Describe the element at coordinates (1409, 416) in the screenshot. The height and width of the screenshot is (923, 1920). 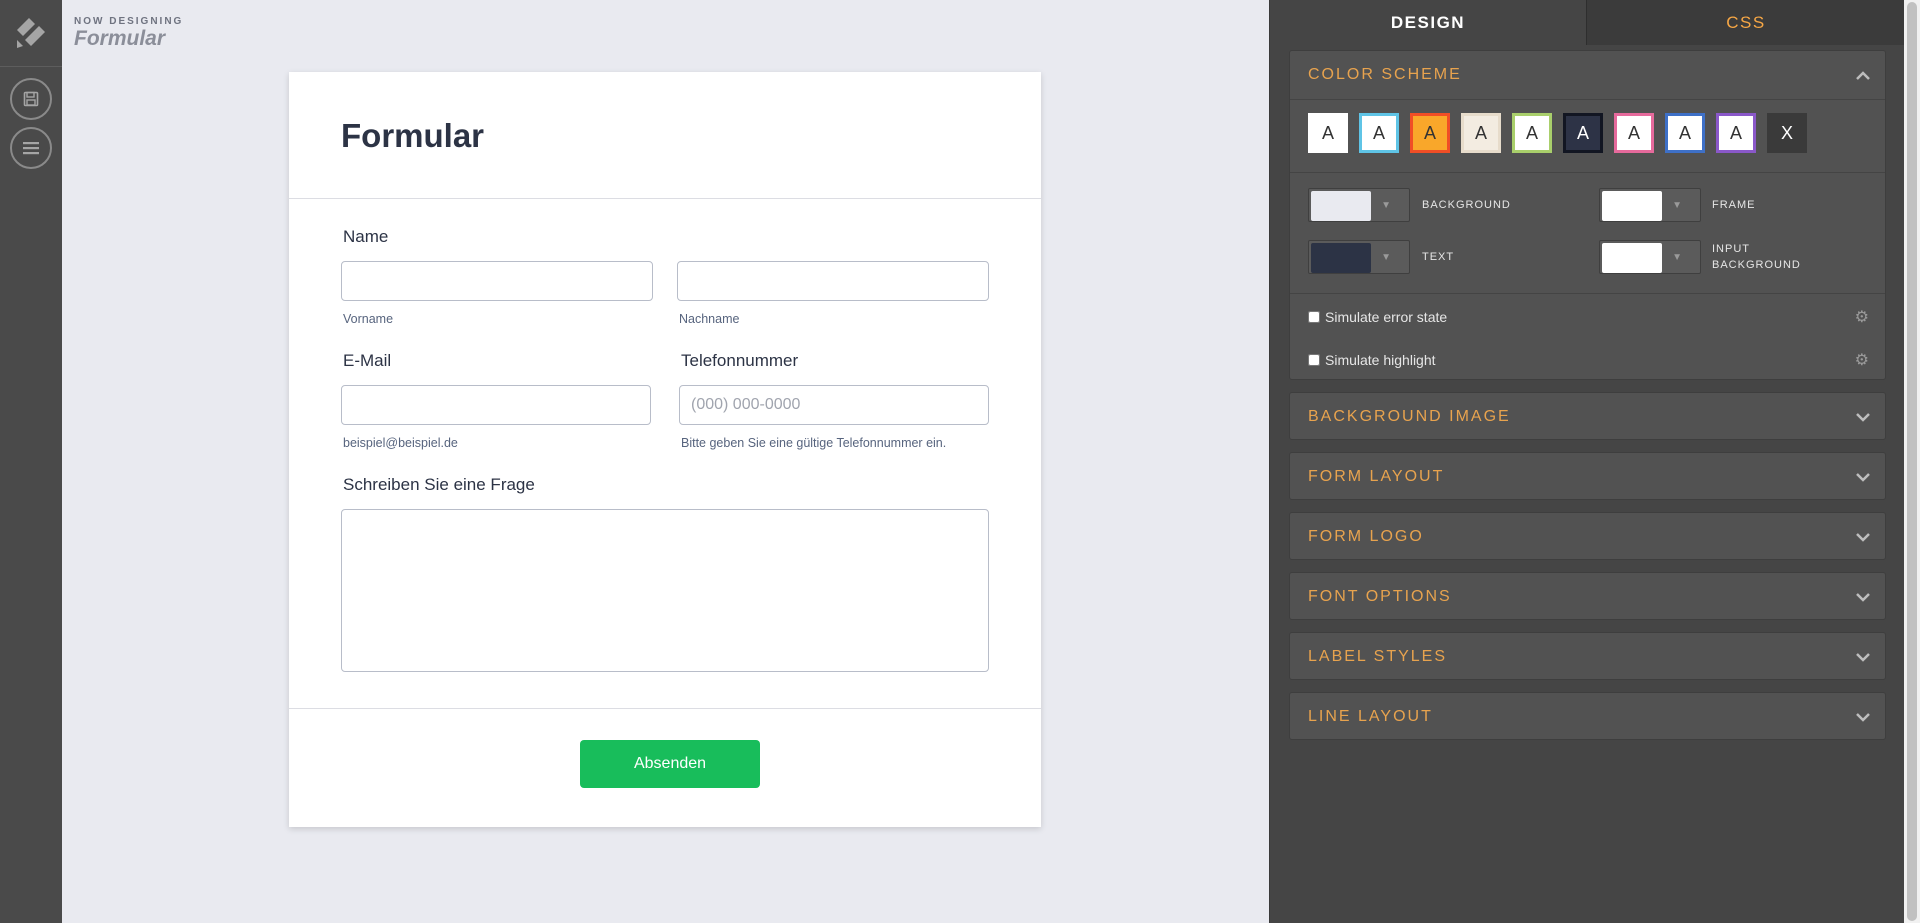
I see `background-image-title: BACKGROUND IMAGE` at that location.